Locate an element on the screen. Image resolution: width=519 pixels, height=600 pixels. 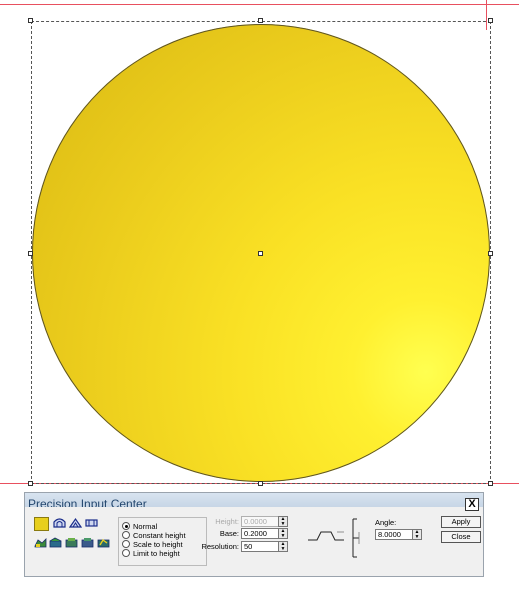
mode-normal: Normal is located at coordinates (139, 526).